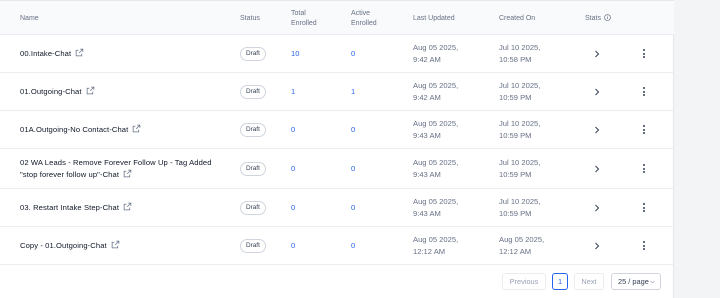  I want to click on workflow-name-link: 01.Outgoing-Chat, so click(57, 92).